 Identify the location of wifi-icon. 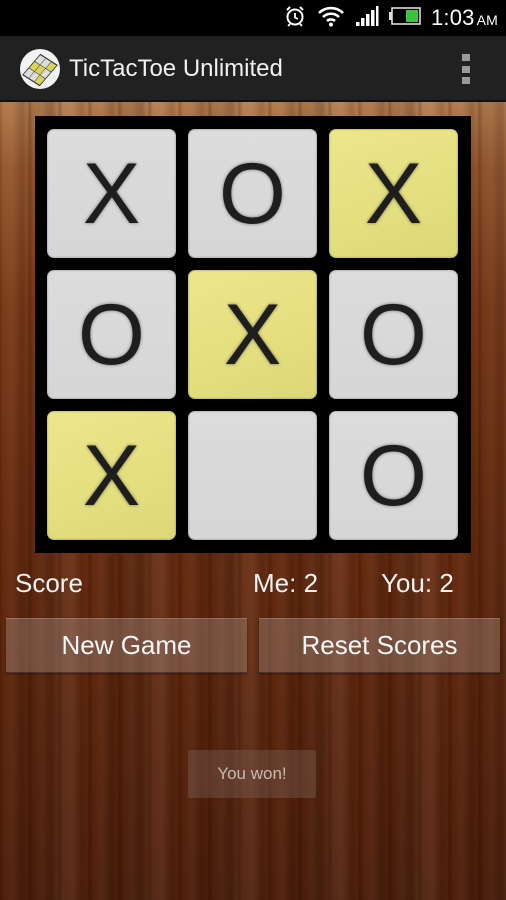
(331, 18).